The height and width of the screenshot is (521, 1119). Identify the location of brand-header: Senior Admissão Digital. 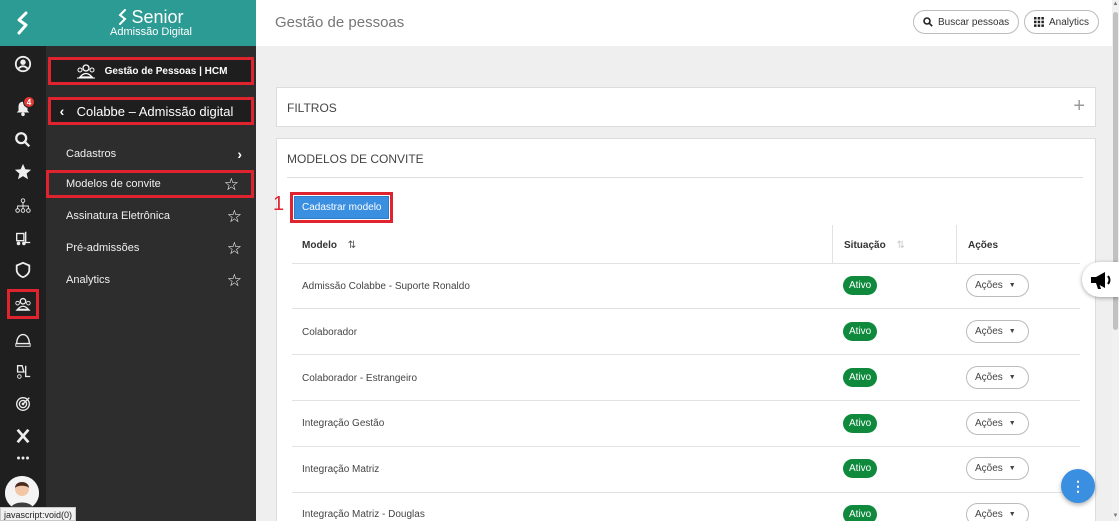
(151, 23).